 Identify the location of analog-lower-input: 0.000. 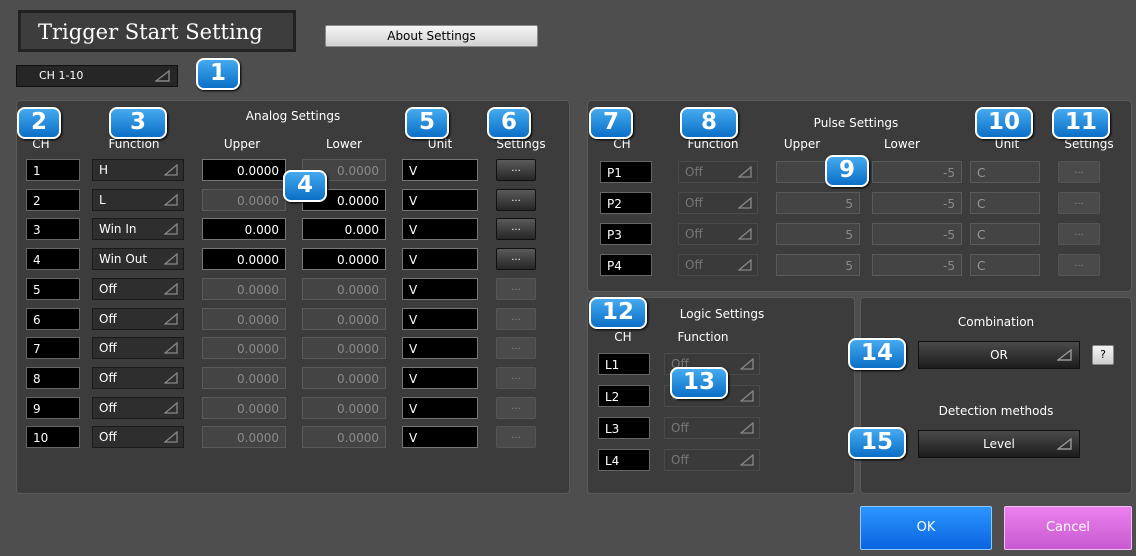
(344, 229).